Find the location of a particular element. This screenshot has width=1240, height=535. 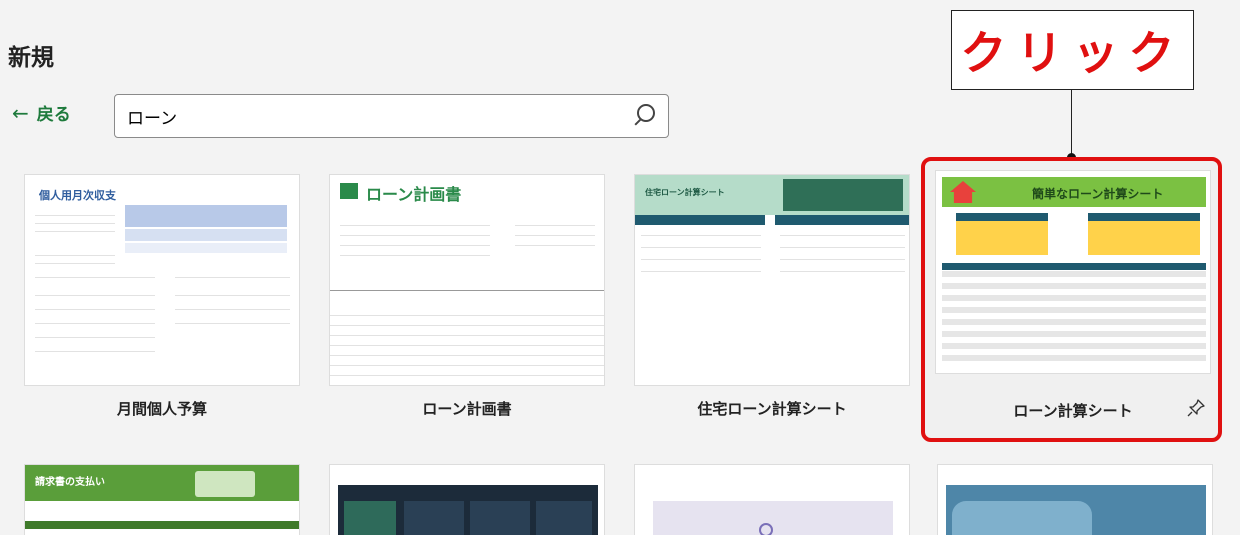

template-thumbnail: 簡単なローン計算シート is located at coordinates (1073, 272).